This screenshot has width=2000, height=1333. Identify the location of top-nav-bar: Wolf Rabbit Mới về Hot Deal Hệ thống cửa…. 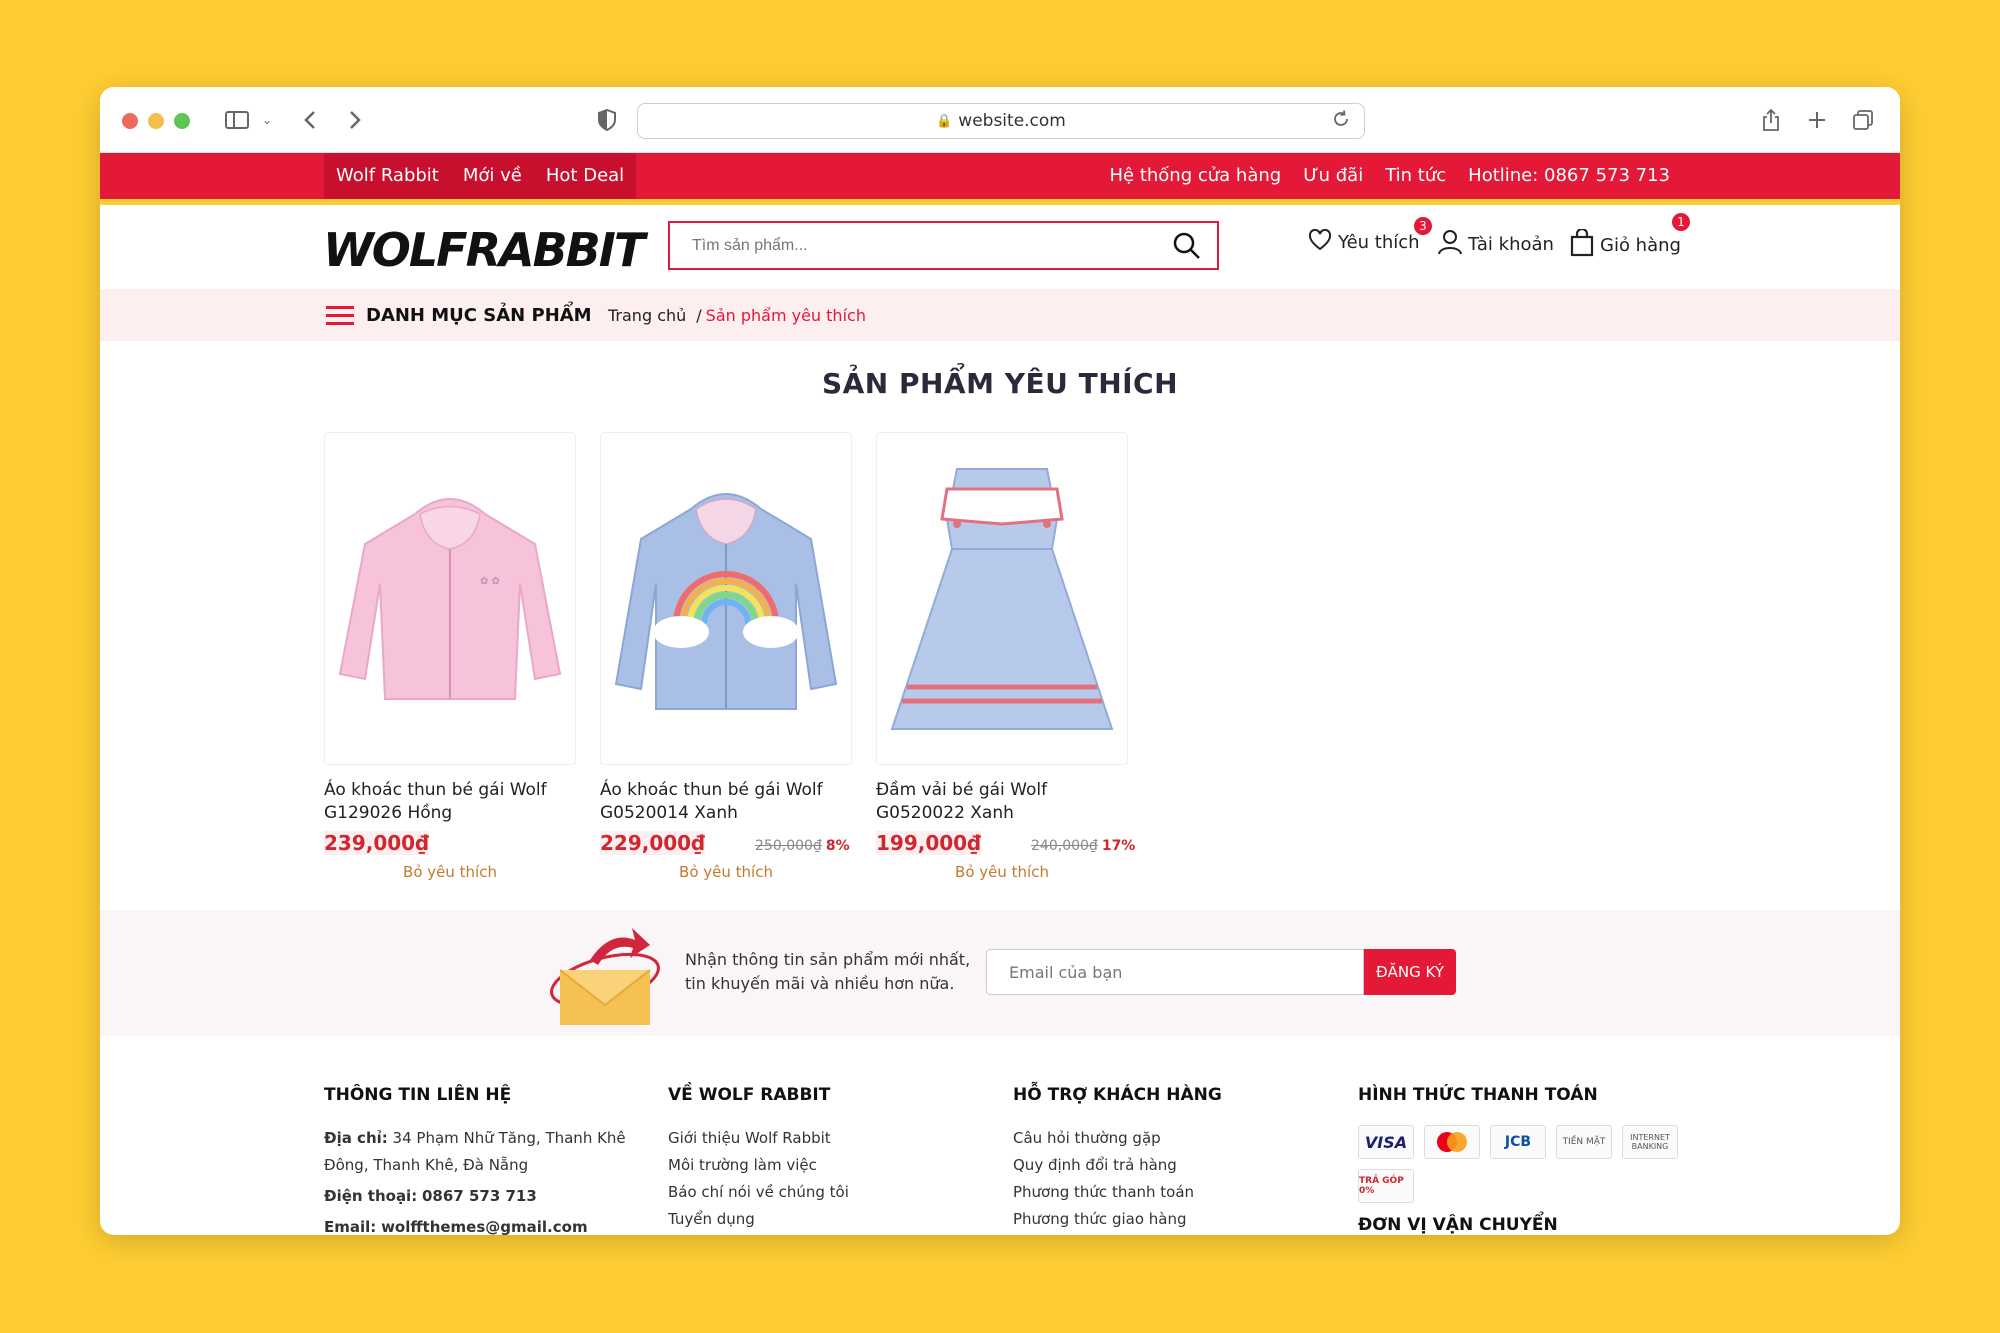
(1000, 176).